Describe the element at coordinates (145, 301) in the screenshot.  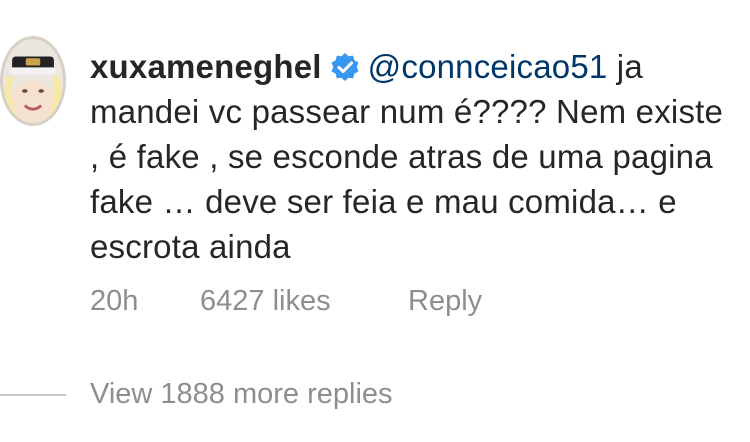
I see `comment-timestamp: 20h` at that location.